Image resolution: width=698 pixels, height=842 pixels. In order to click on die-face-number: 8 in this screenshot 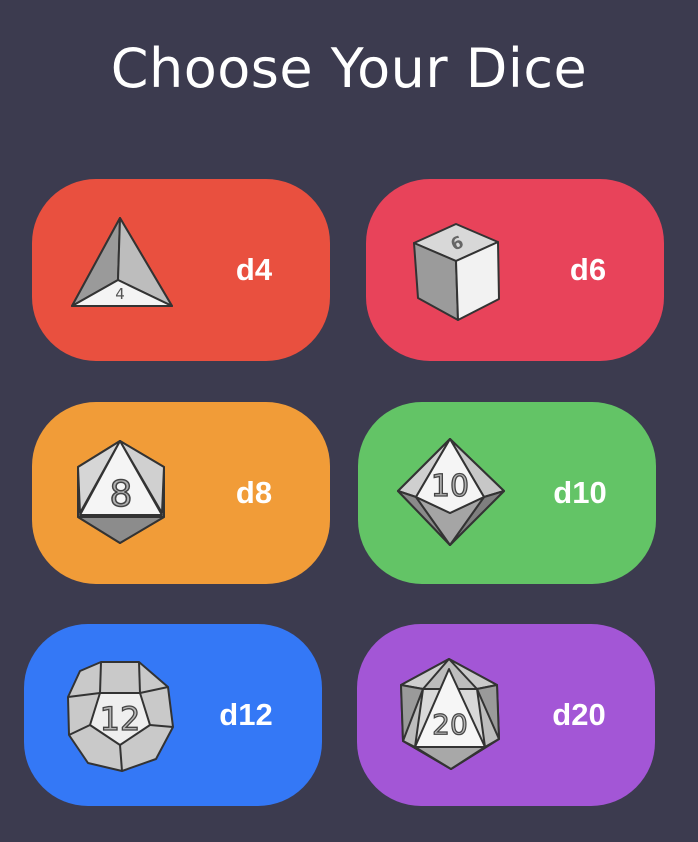, I will do `click(121, 494)`.